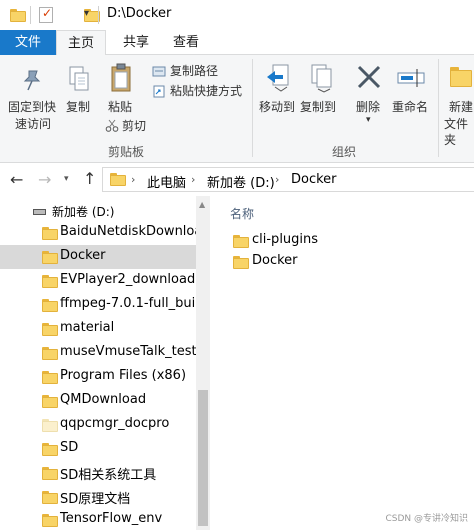 This screenshot has height=530, width=474. Describe the element at coordinates (203, 458) in the screenshot. I see `scrollbar-thumb` at that location.